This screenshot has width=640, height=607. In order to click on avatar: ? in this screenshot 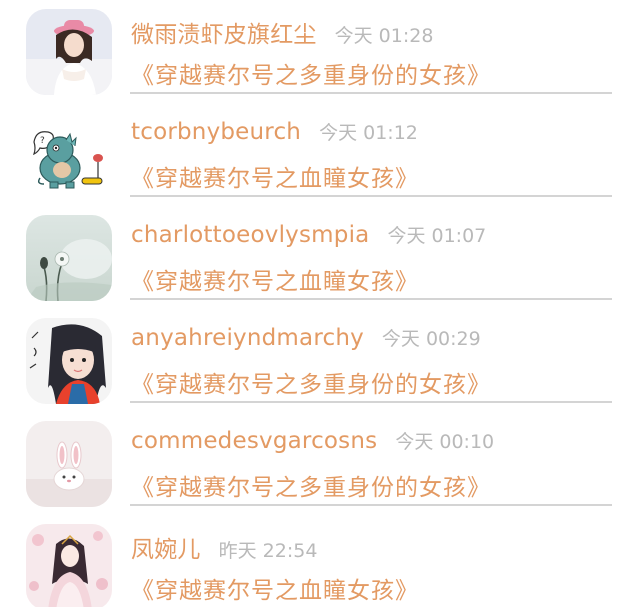, I will do `click(69, 155)`.